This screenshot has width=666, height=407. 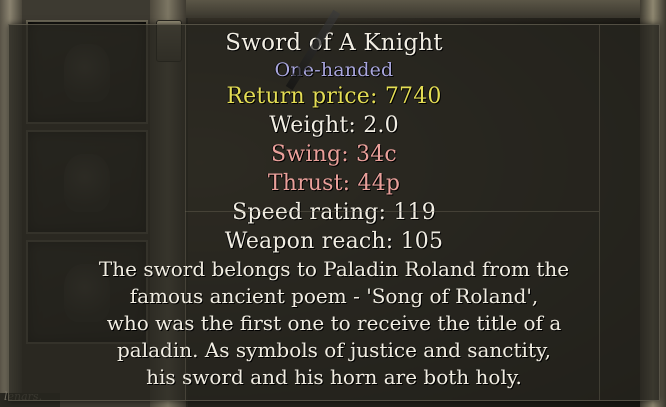 I want to click on item-type: One-handed, so click(x=334, y=70).